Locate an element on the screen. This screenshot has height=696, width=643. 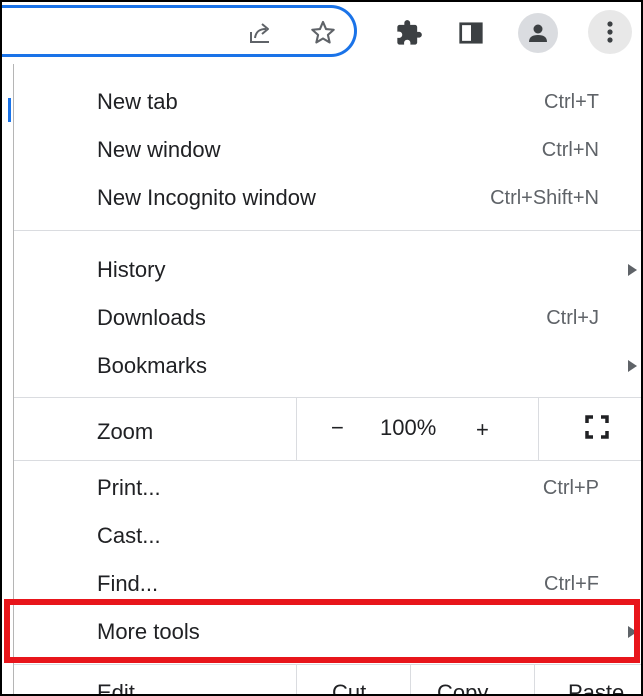
menu-item-label: More tools is located at coordinates (148, 631).